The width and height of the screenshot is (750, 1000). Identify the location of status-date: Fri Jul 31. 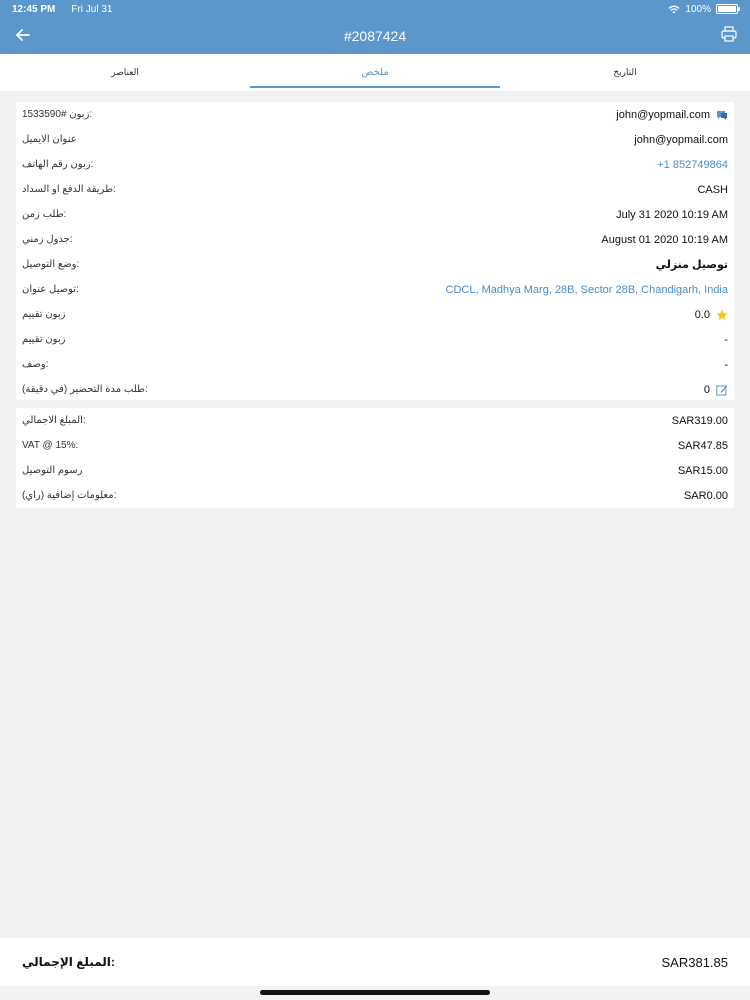
(92, 9).